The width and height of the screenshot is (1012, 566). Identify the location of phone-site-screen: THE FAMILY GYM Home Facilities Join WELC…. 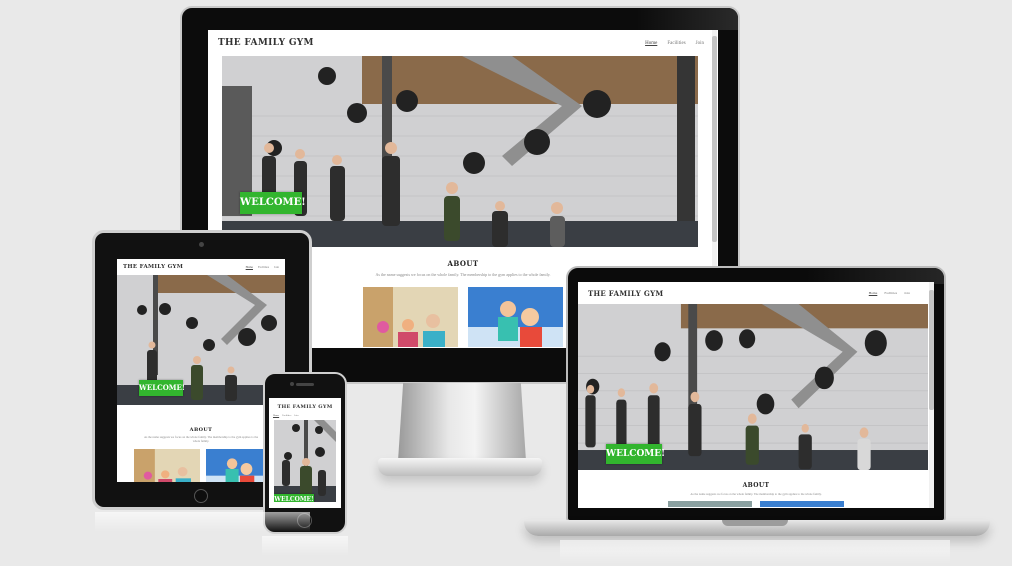
(305, 453).